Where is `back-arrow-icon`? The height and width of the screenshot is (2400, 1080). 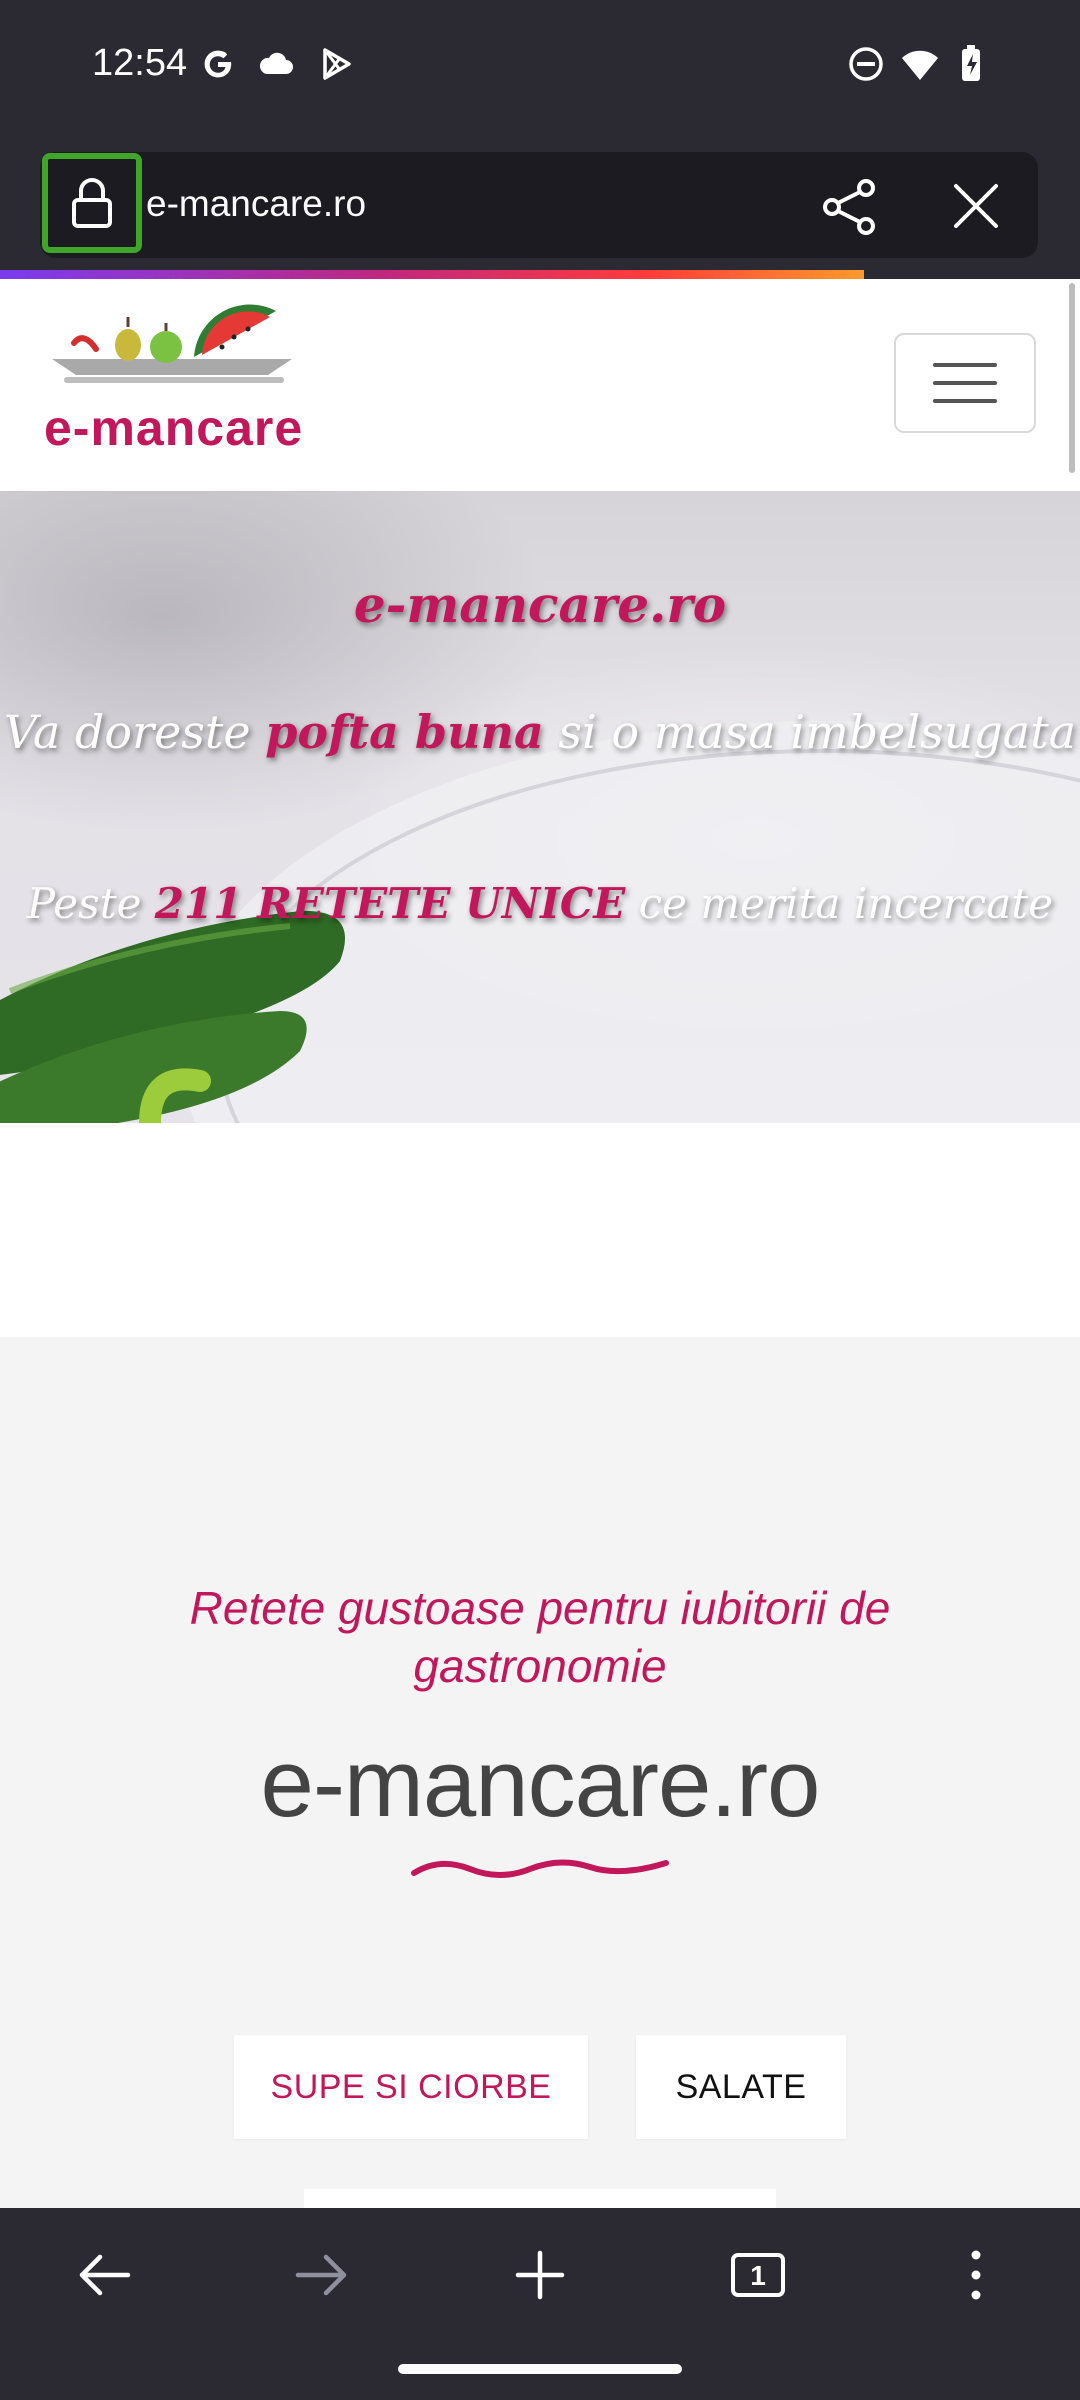
back-arrow-icon is located at coordinates (105, 2275).